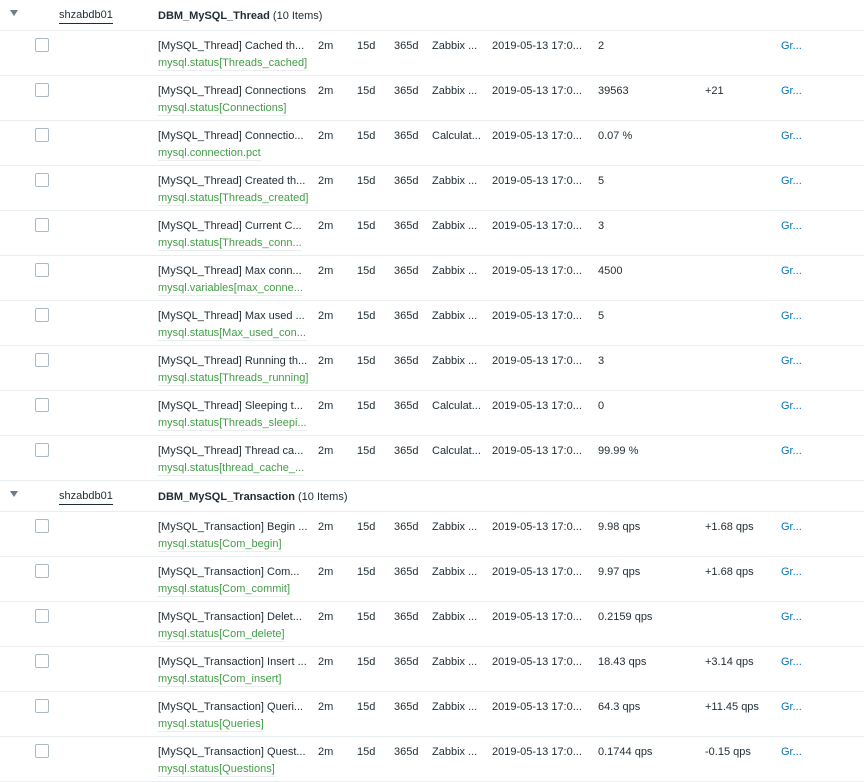  What do you see at coordinates (224, 590) in the screenshot?
I see `item-key: mysql.status[Com_commit]` at bounding box center [224, 590].